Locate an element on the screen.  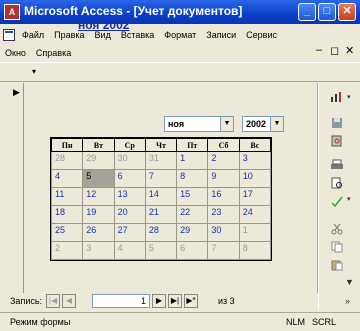
print-icon is located at coordinates (337, 165).